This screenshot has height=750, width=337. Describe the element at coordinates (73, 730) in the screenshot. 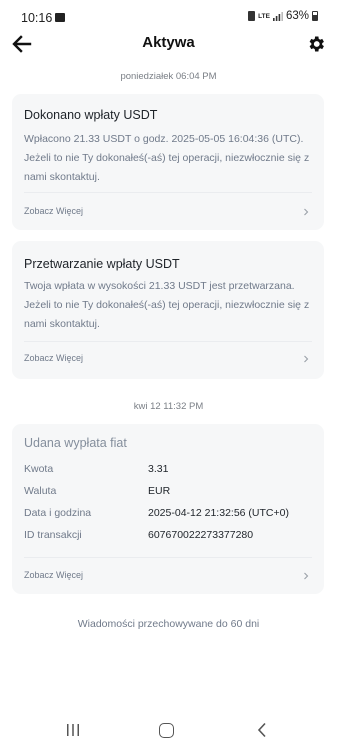

I see `recent-apps-icon` at that location.